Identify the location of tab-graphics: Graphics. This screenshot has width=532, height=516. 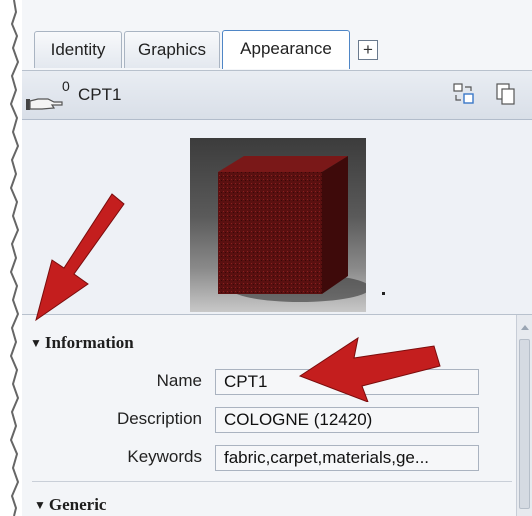
(172, 49).